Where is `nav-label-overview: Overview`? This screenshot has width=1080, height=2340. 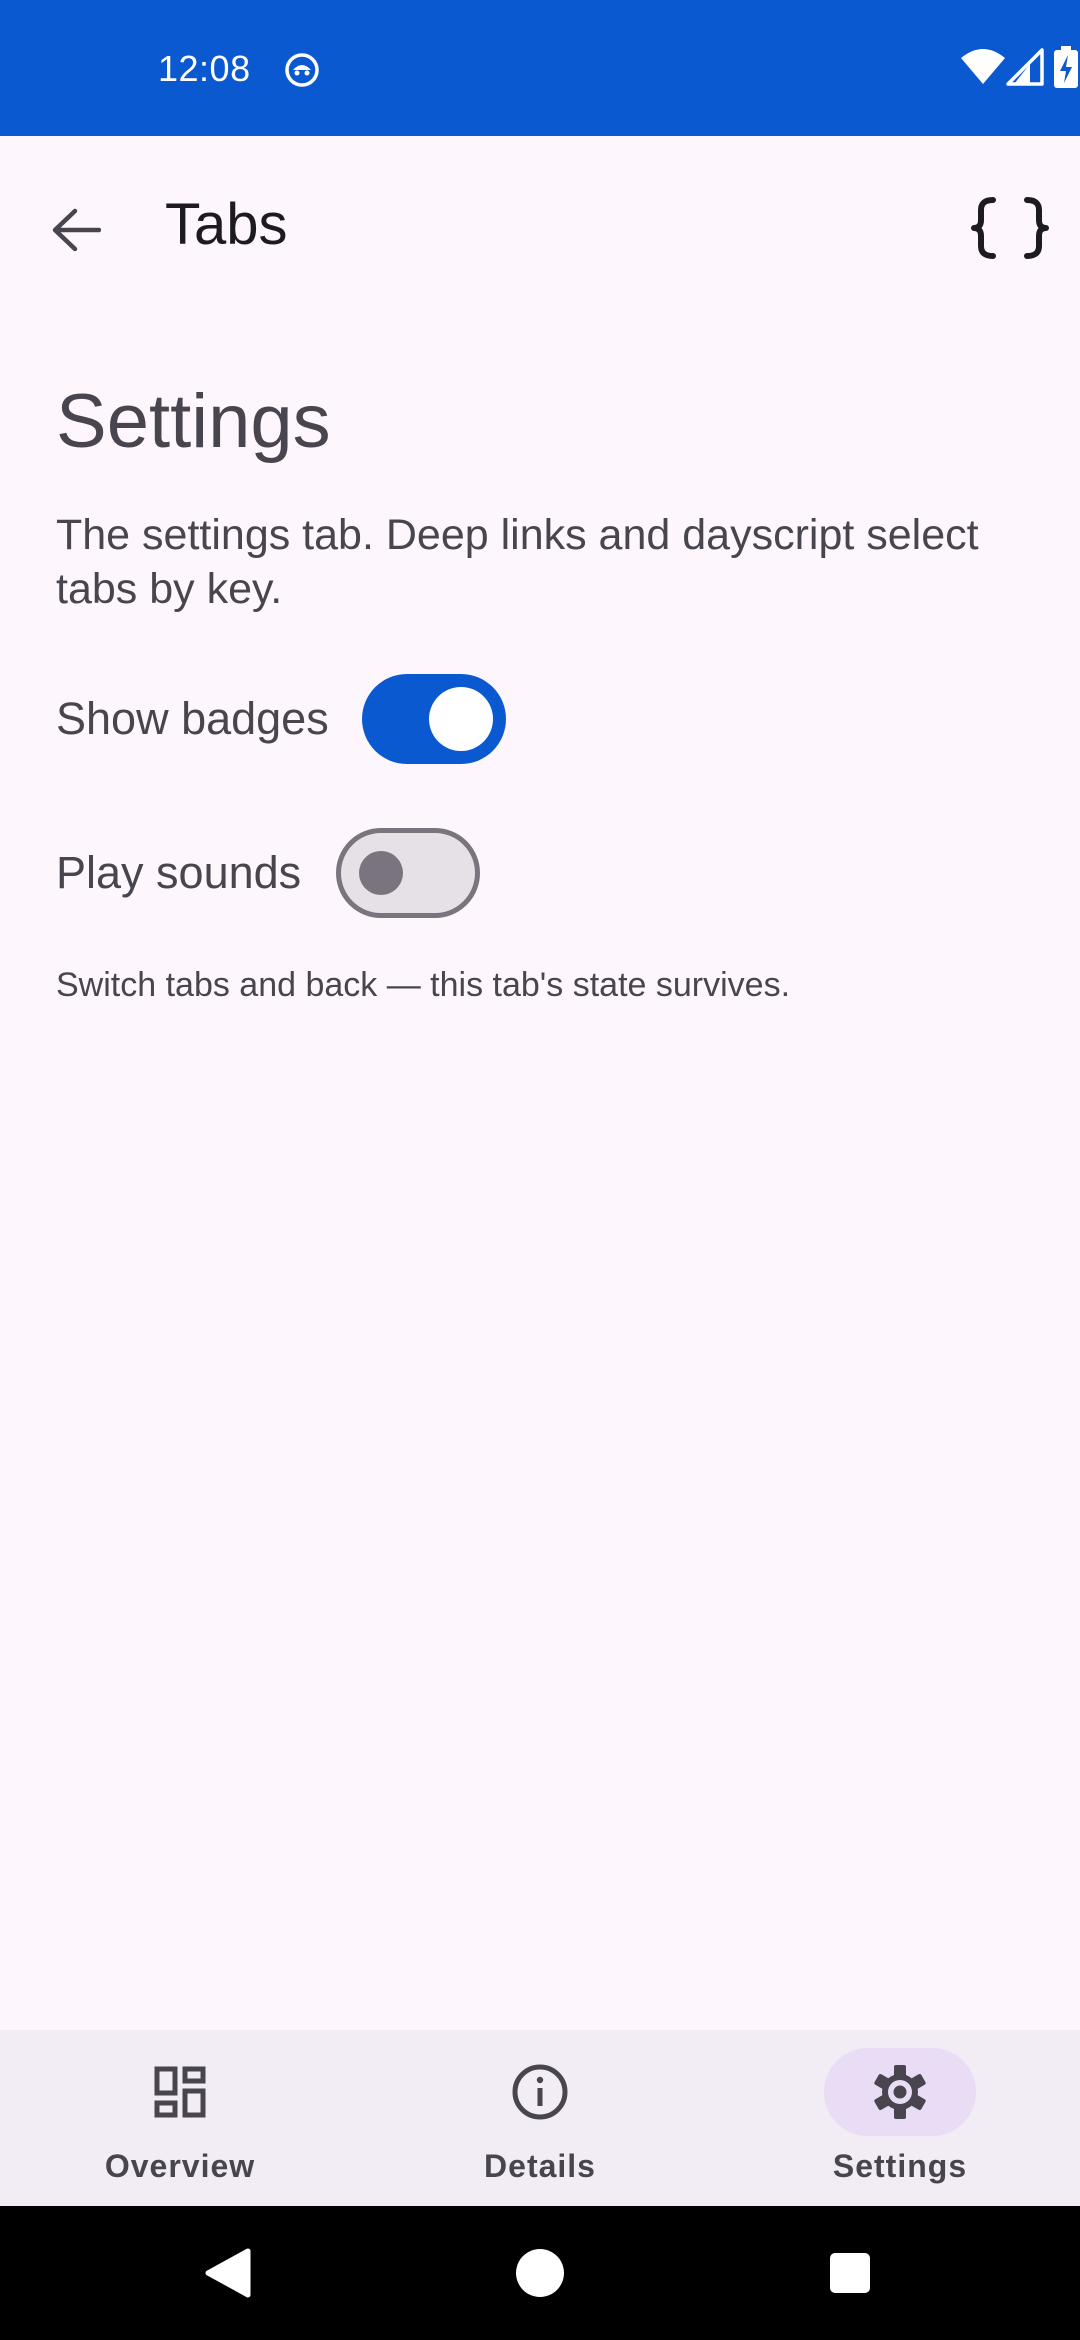 nav-label-overview: Overview is located at coordinates (180, 2166).